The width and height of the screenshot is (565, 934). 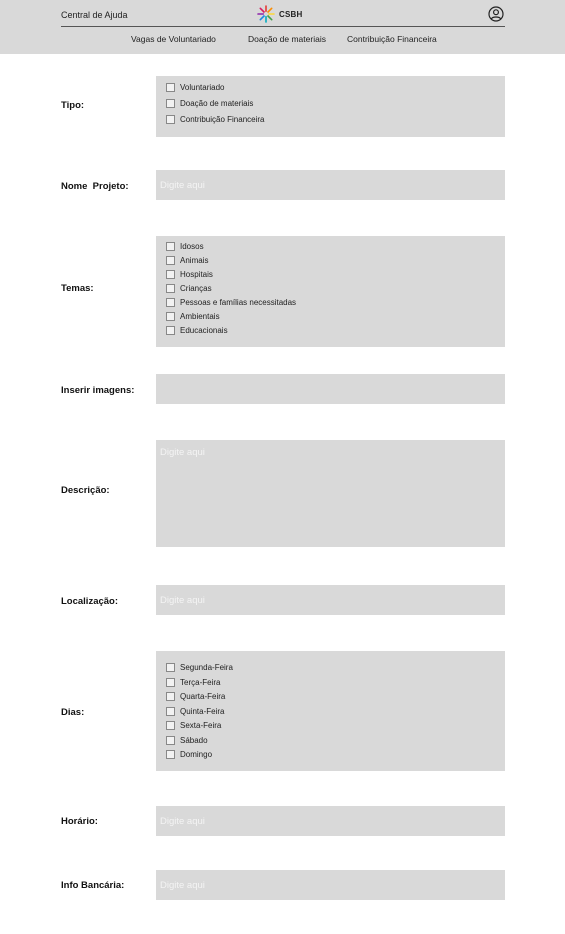 I want to click on schedule-input: Digite aqui, so click(x=330, y=821).